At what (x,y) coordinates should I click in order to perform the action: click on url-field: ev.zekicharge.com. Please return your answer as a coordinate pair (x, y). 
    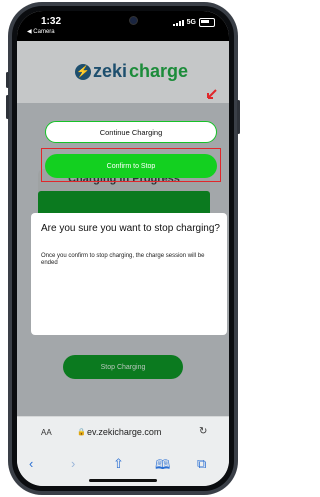
    Looking at the image, I should click on (124, 432).